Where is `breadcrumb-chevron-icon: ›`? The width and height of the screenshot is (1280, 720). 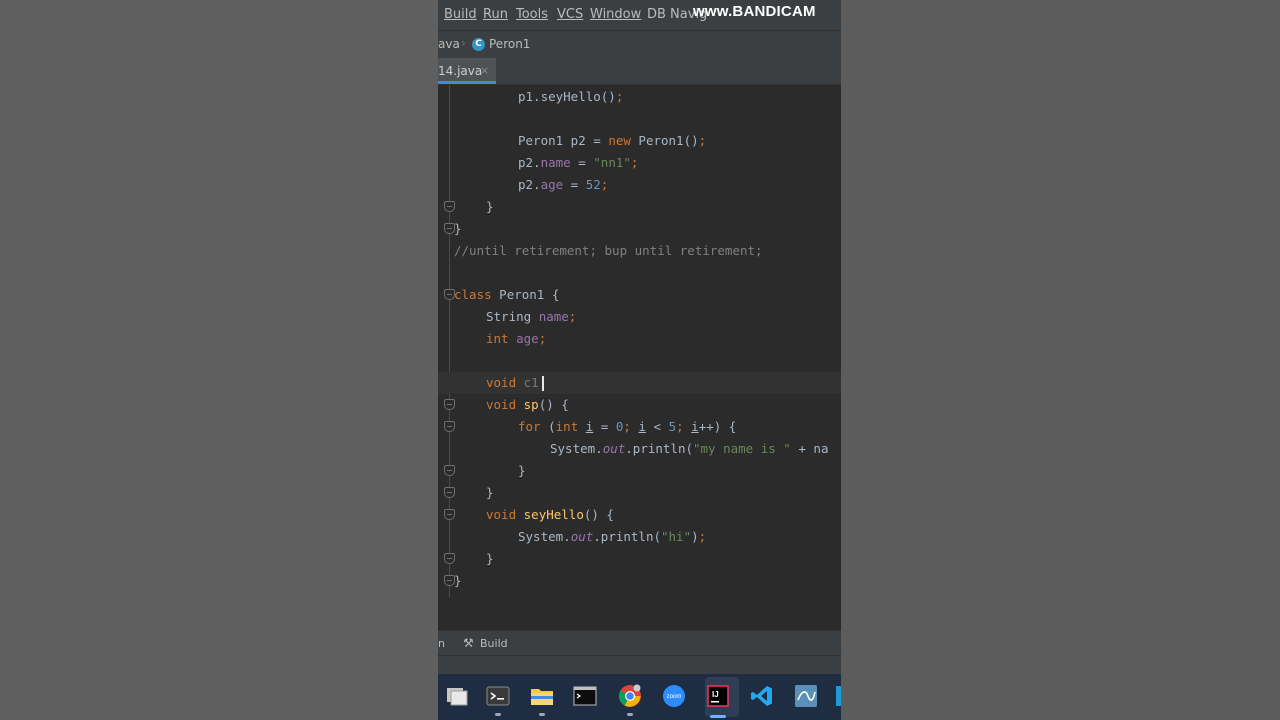
breadcrumb-chevron-icon: › is located at coordinates (463, 43).